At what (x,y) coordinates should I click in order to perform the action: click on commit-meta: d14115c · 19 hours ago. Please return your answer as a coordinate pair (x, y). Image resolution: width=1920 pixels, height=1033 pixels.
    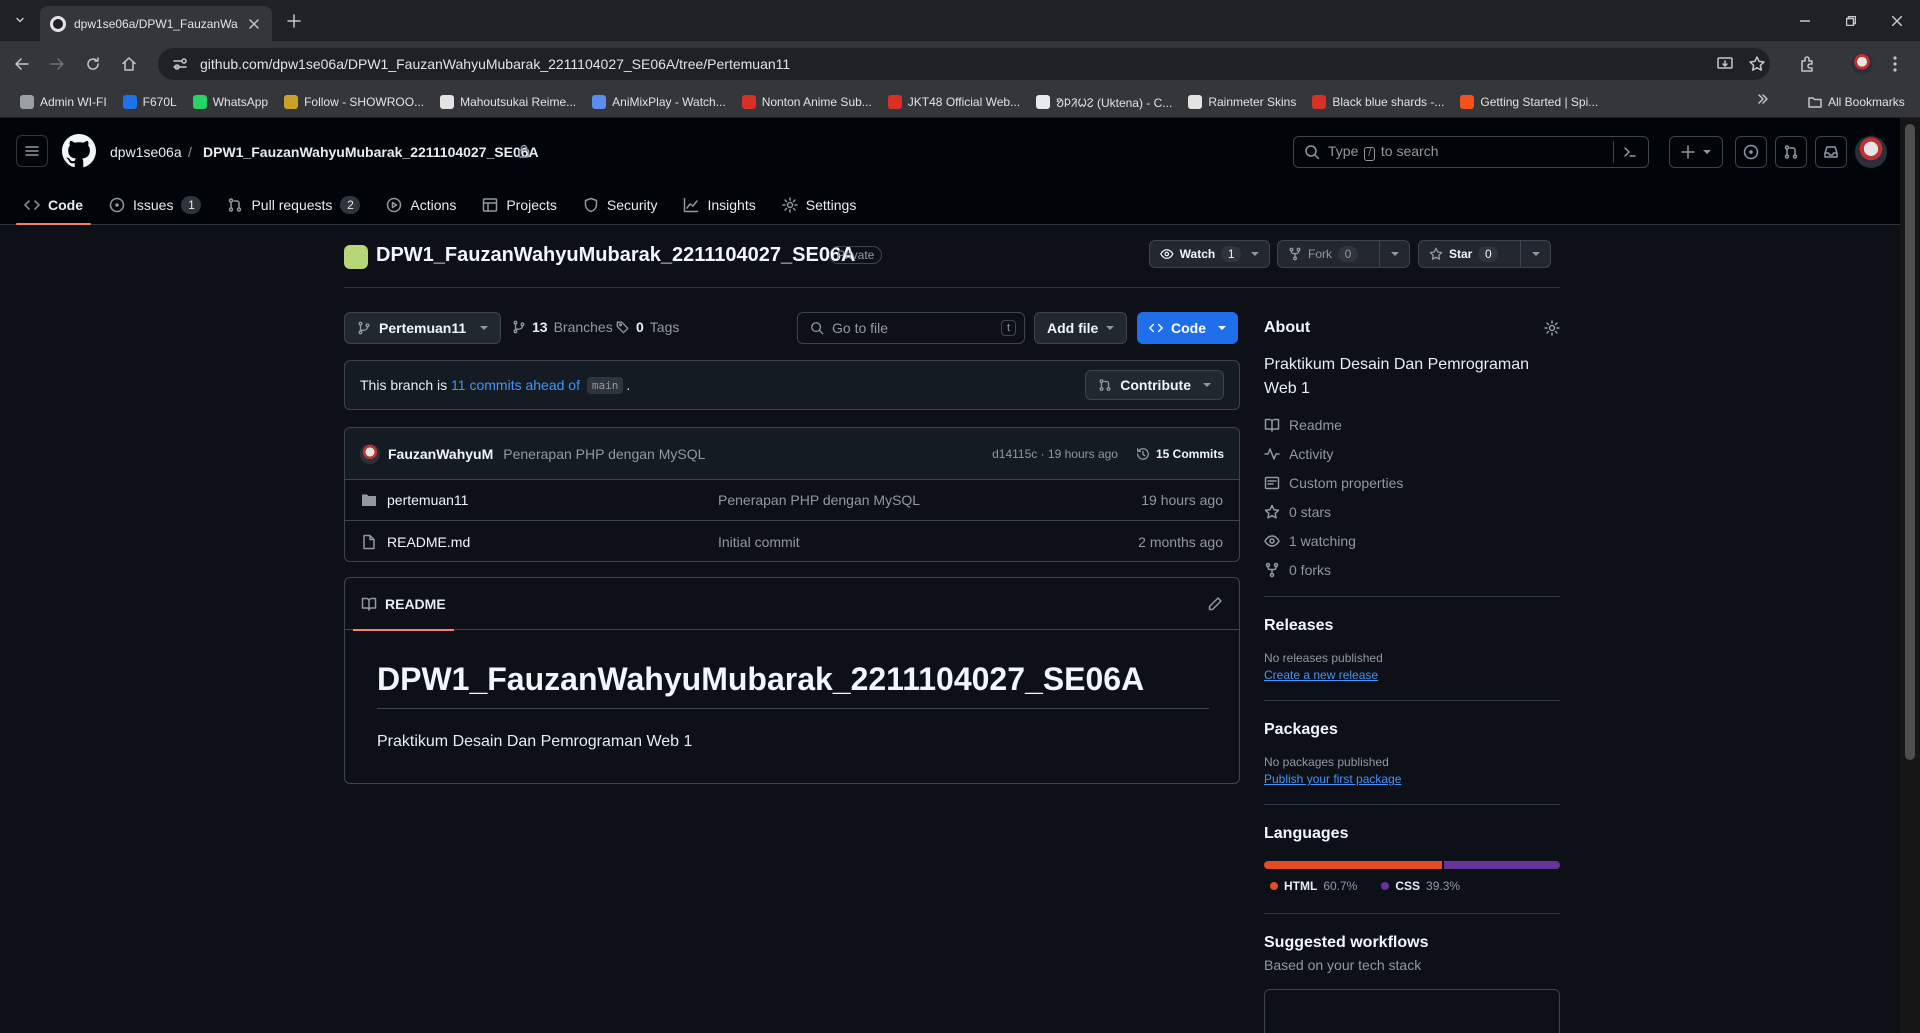
    Looking at the image, I should click on (1055, 454).